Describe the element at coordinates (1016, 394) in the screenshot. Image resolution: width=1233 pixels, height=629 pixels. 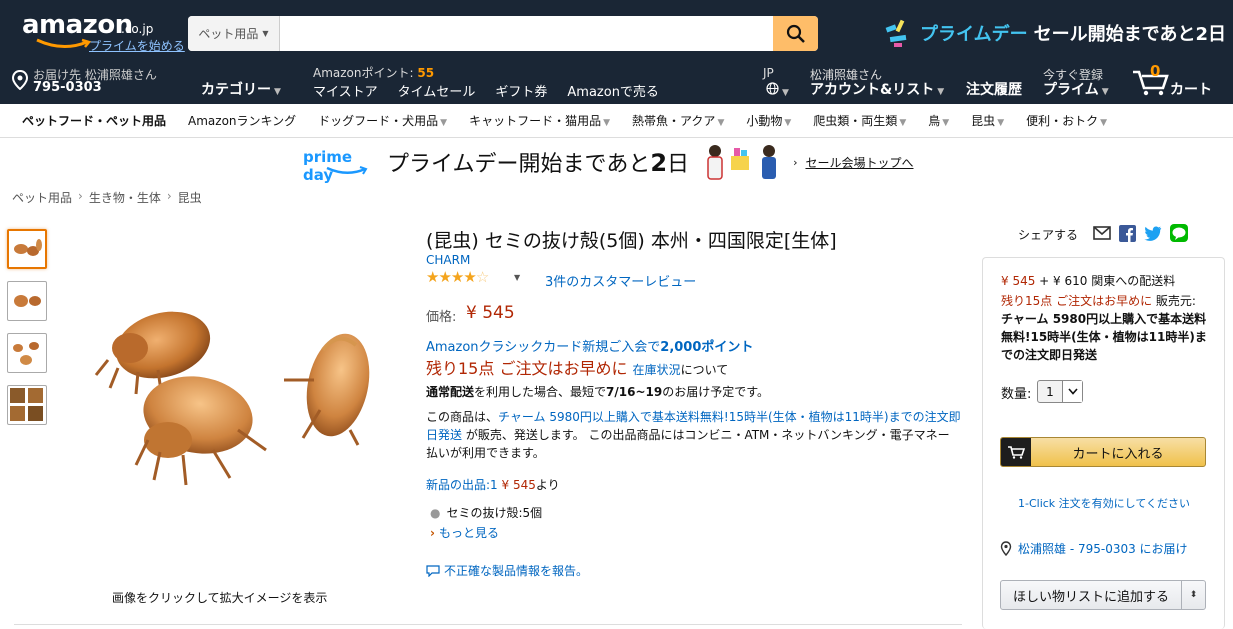
I see `quantity-label: 数量:` at that location.